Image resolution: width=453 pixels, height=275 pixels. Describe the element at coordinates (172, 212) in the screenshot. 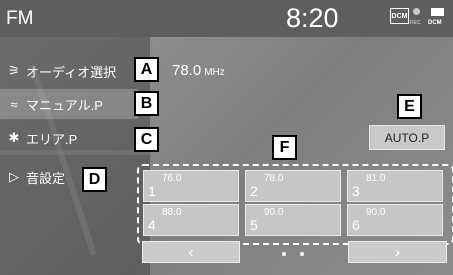

I see `preset-frequency: 88.0` at that location.